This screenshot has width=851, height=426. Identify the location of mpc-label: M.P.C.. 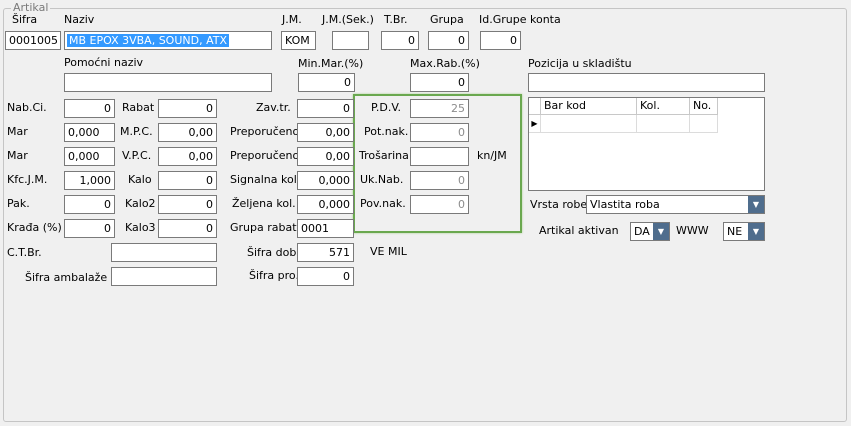
(136, 131).